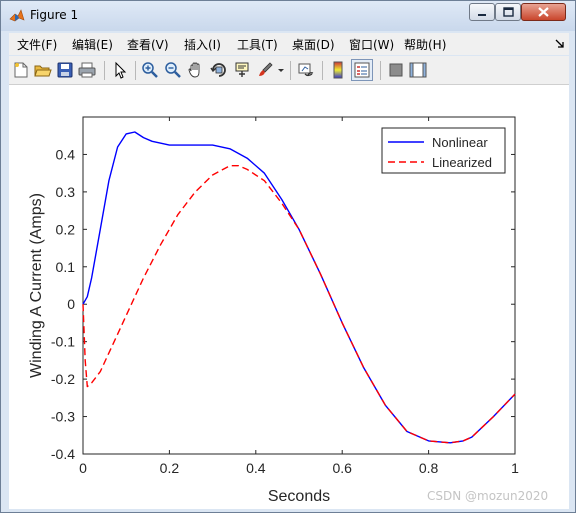  What do you see at coordinates (66, 267) in the screenshot?
I see `y-tick-label: 0.1` at bounding box center [66, 267].